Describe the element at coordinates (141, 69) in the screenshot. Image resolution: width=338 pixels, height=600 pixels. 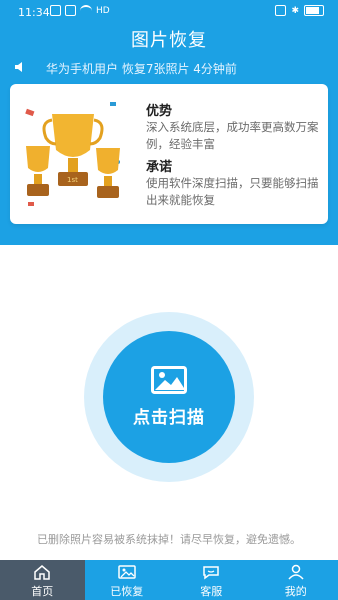
I see `notice-text: 华为手机用户 恢复7张照片 4分钟前` at that location.